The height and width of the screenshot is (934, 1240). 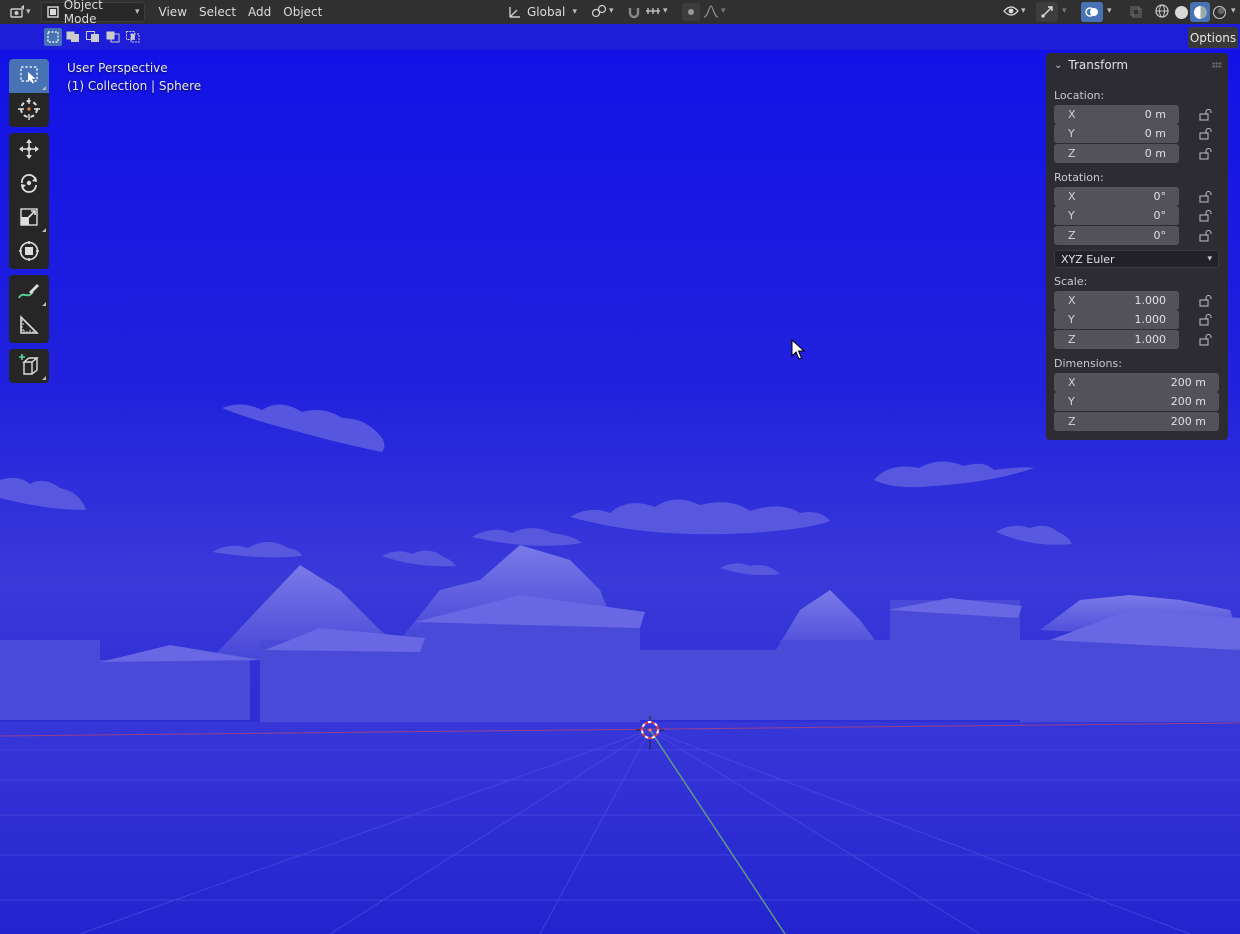 I want to click on rotate-icon, so click(x=29, y=184).